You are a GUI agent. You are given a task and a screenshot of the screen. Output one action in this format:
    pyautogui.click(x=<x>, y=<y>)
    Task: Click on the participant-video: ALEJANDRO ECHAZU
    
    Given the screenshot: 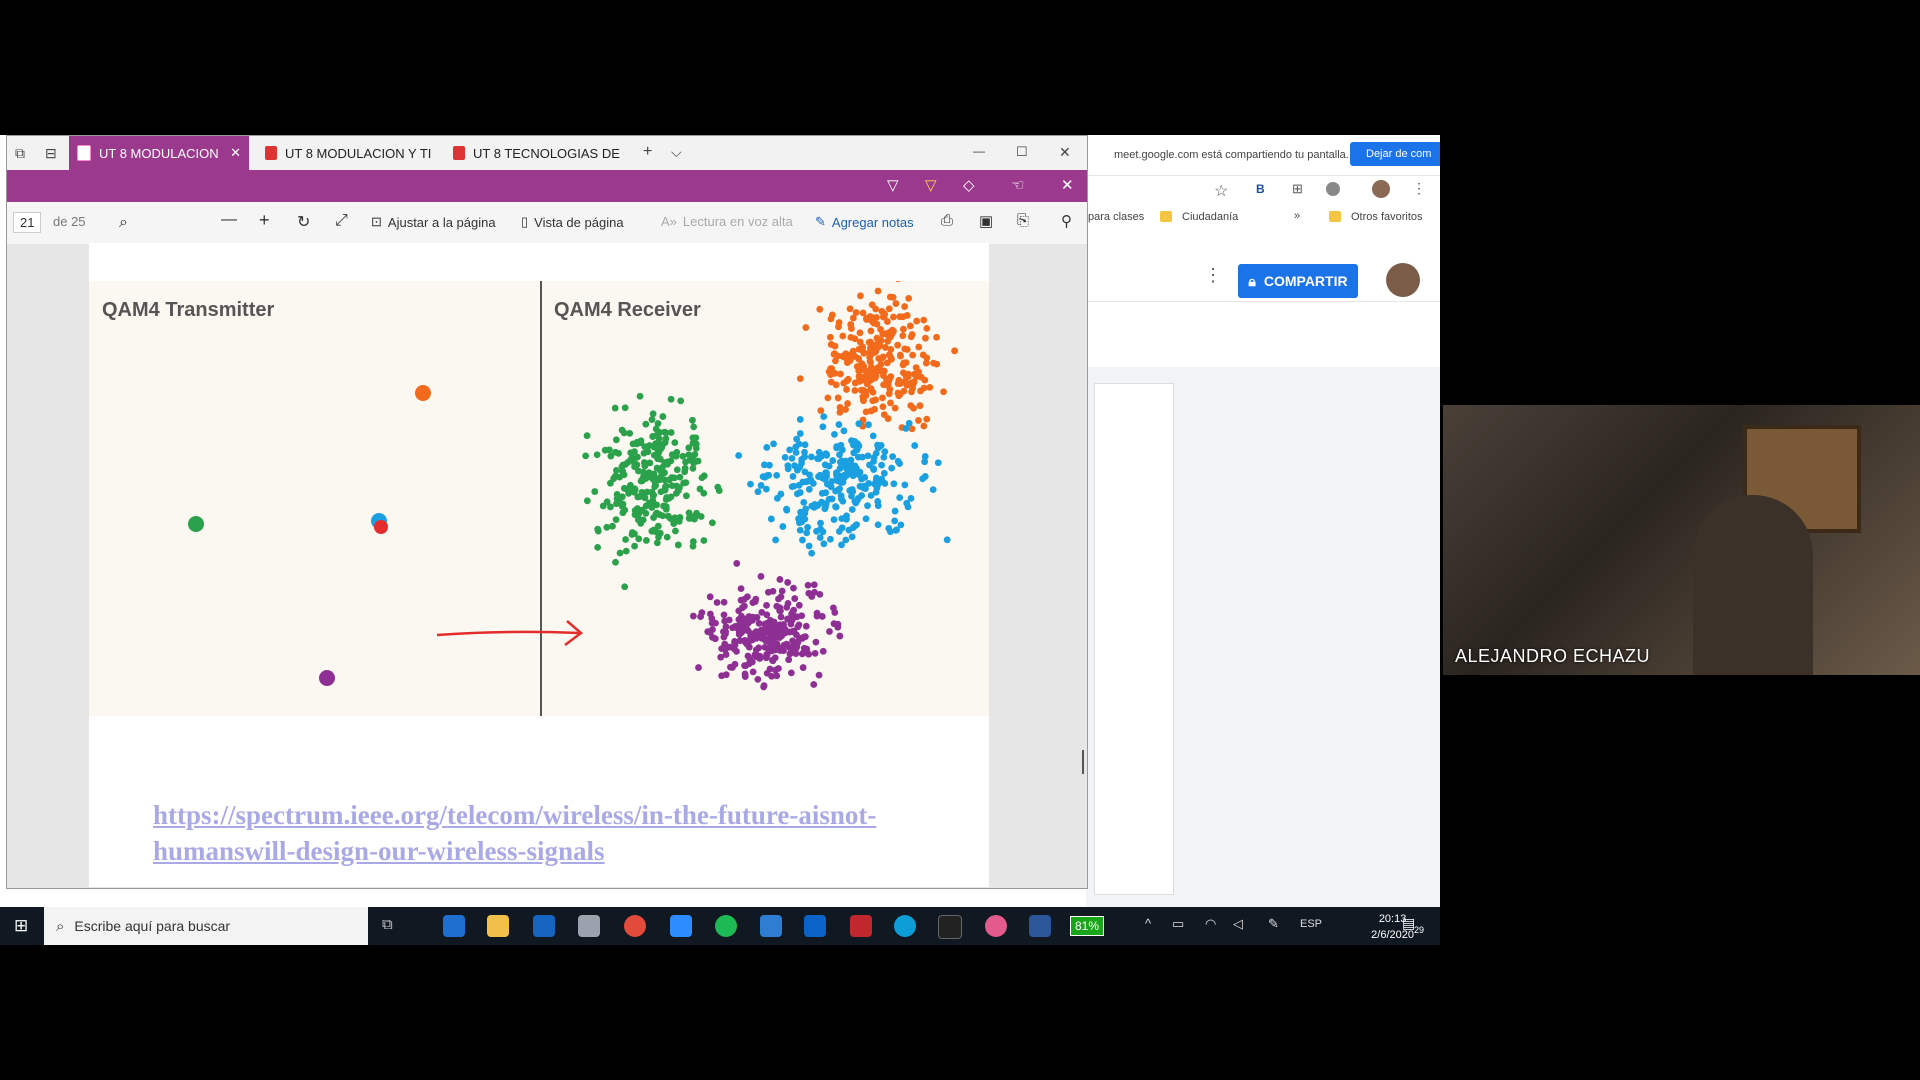 What is the action you would take?
    pyautogui.click(x=1681, y=540)
    